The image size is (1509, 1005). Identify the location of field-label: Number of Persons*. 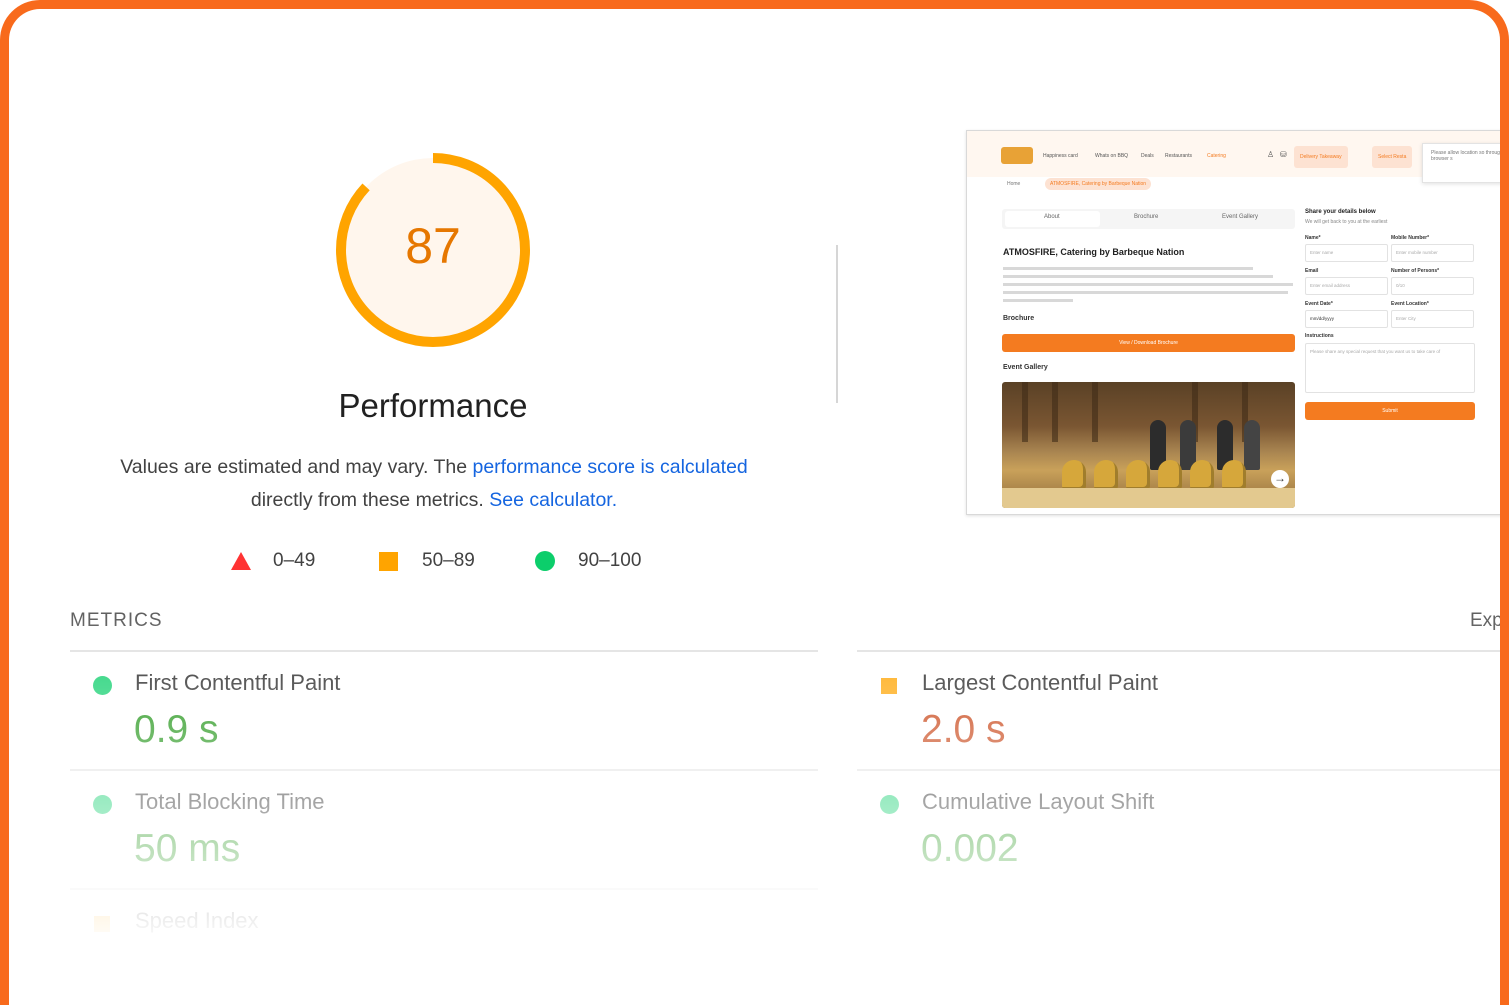
(1415, 271).